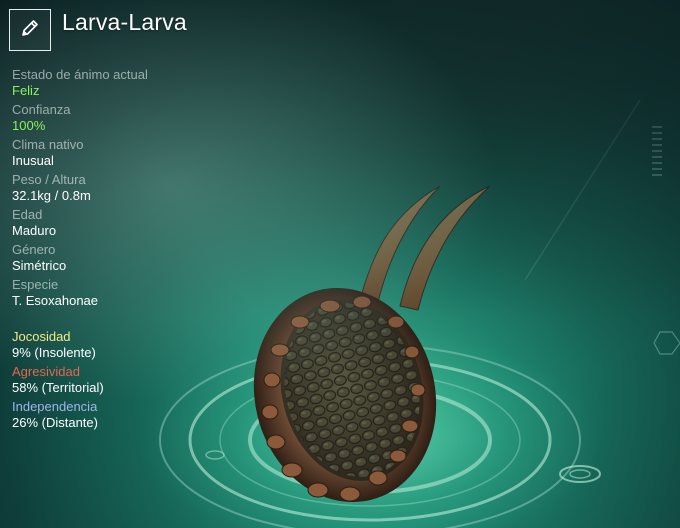 This screenshot has height=528, width=680. I want to click on trait-independence: Independencia 26% (Distante), so click(58, 414).